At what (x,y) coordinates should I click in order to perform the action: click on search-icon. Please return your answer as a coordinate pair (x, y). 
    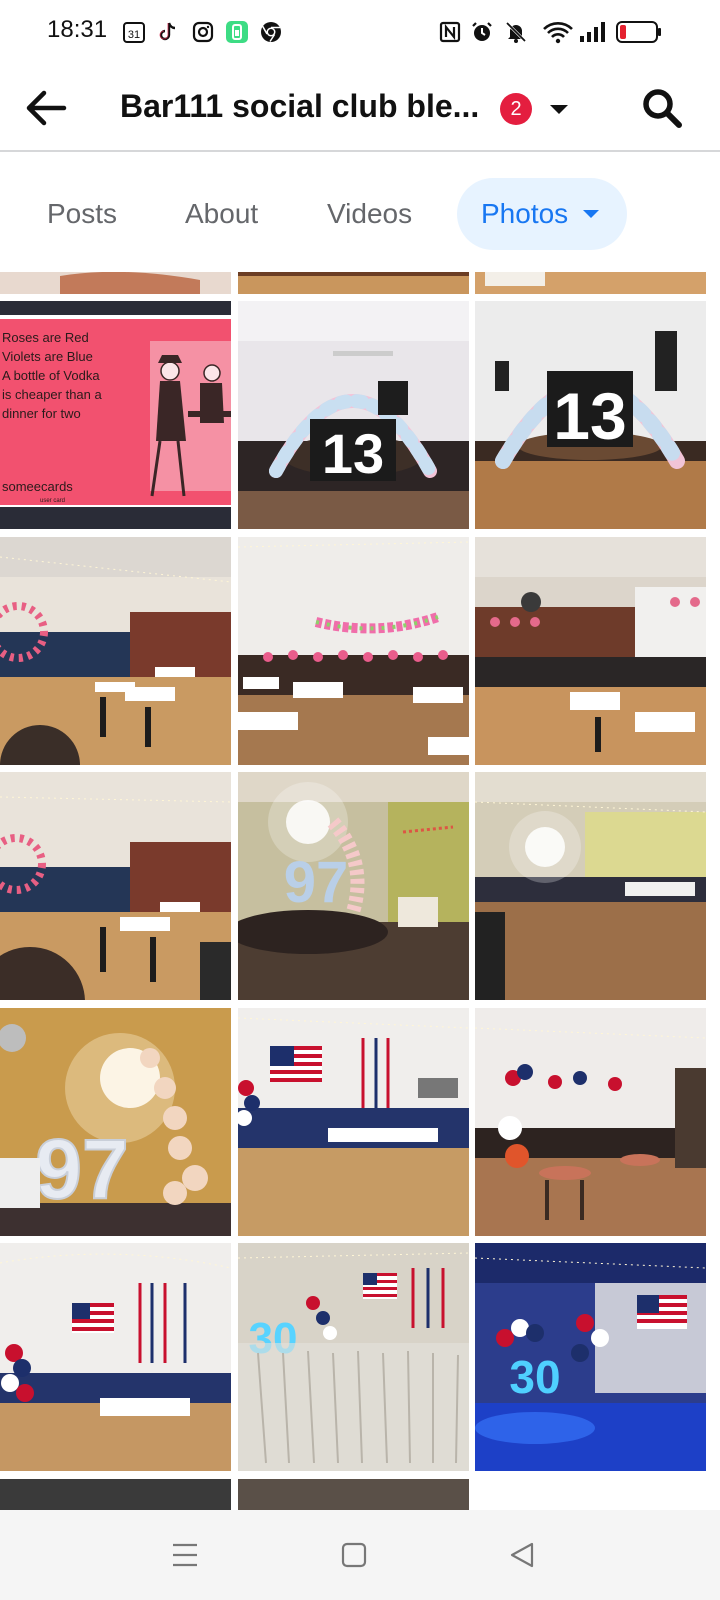
    Looking at the image, I should click on (662, 108).